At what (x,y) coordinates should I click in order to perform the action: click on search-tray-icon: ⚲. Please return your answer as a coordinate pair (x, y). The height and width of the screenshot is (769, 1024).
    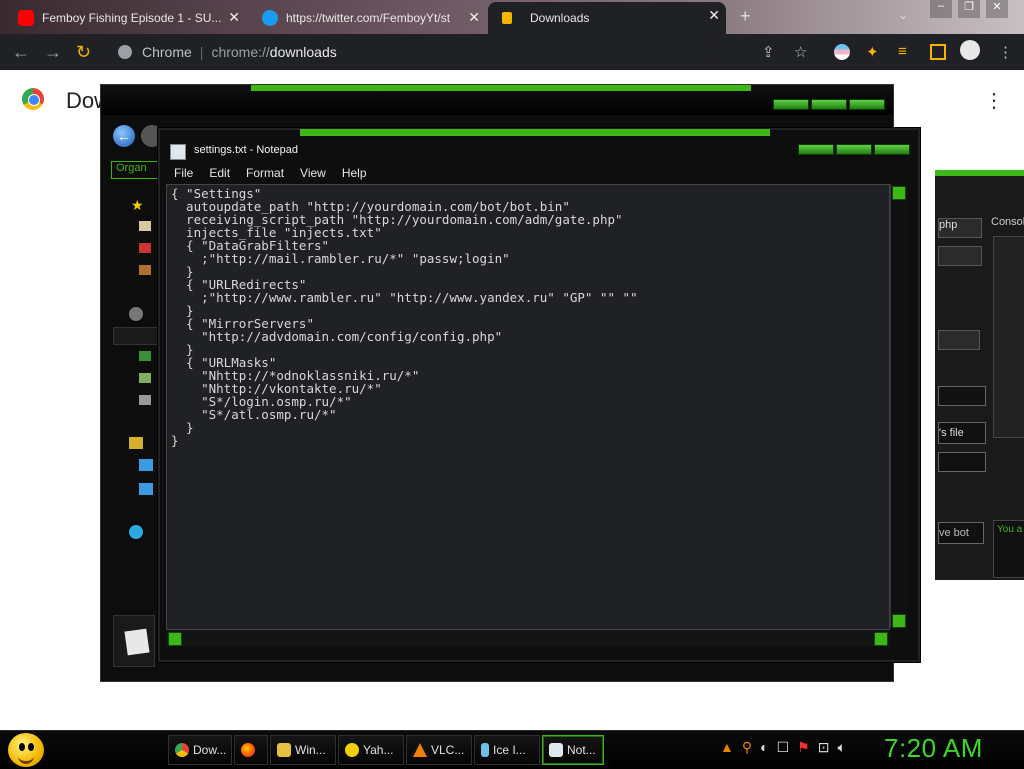
    Looking at the image, I should click on (747, 747).